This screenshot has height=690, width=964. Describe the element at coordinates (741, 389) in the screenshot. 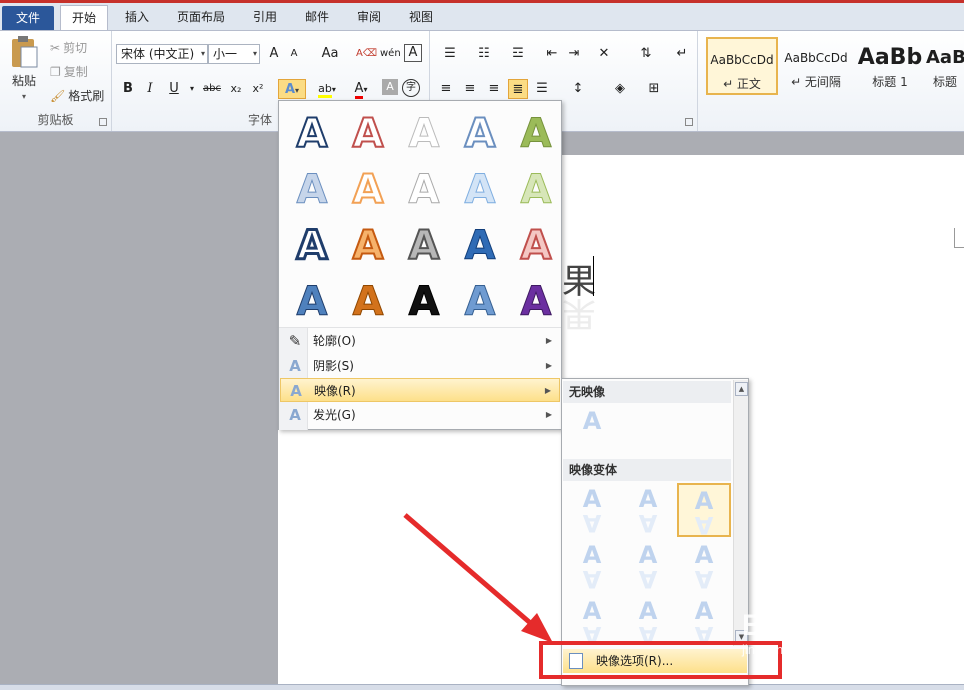

I see `scroll-up-icon: ▲` at that location.